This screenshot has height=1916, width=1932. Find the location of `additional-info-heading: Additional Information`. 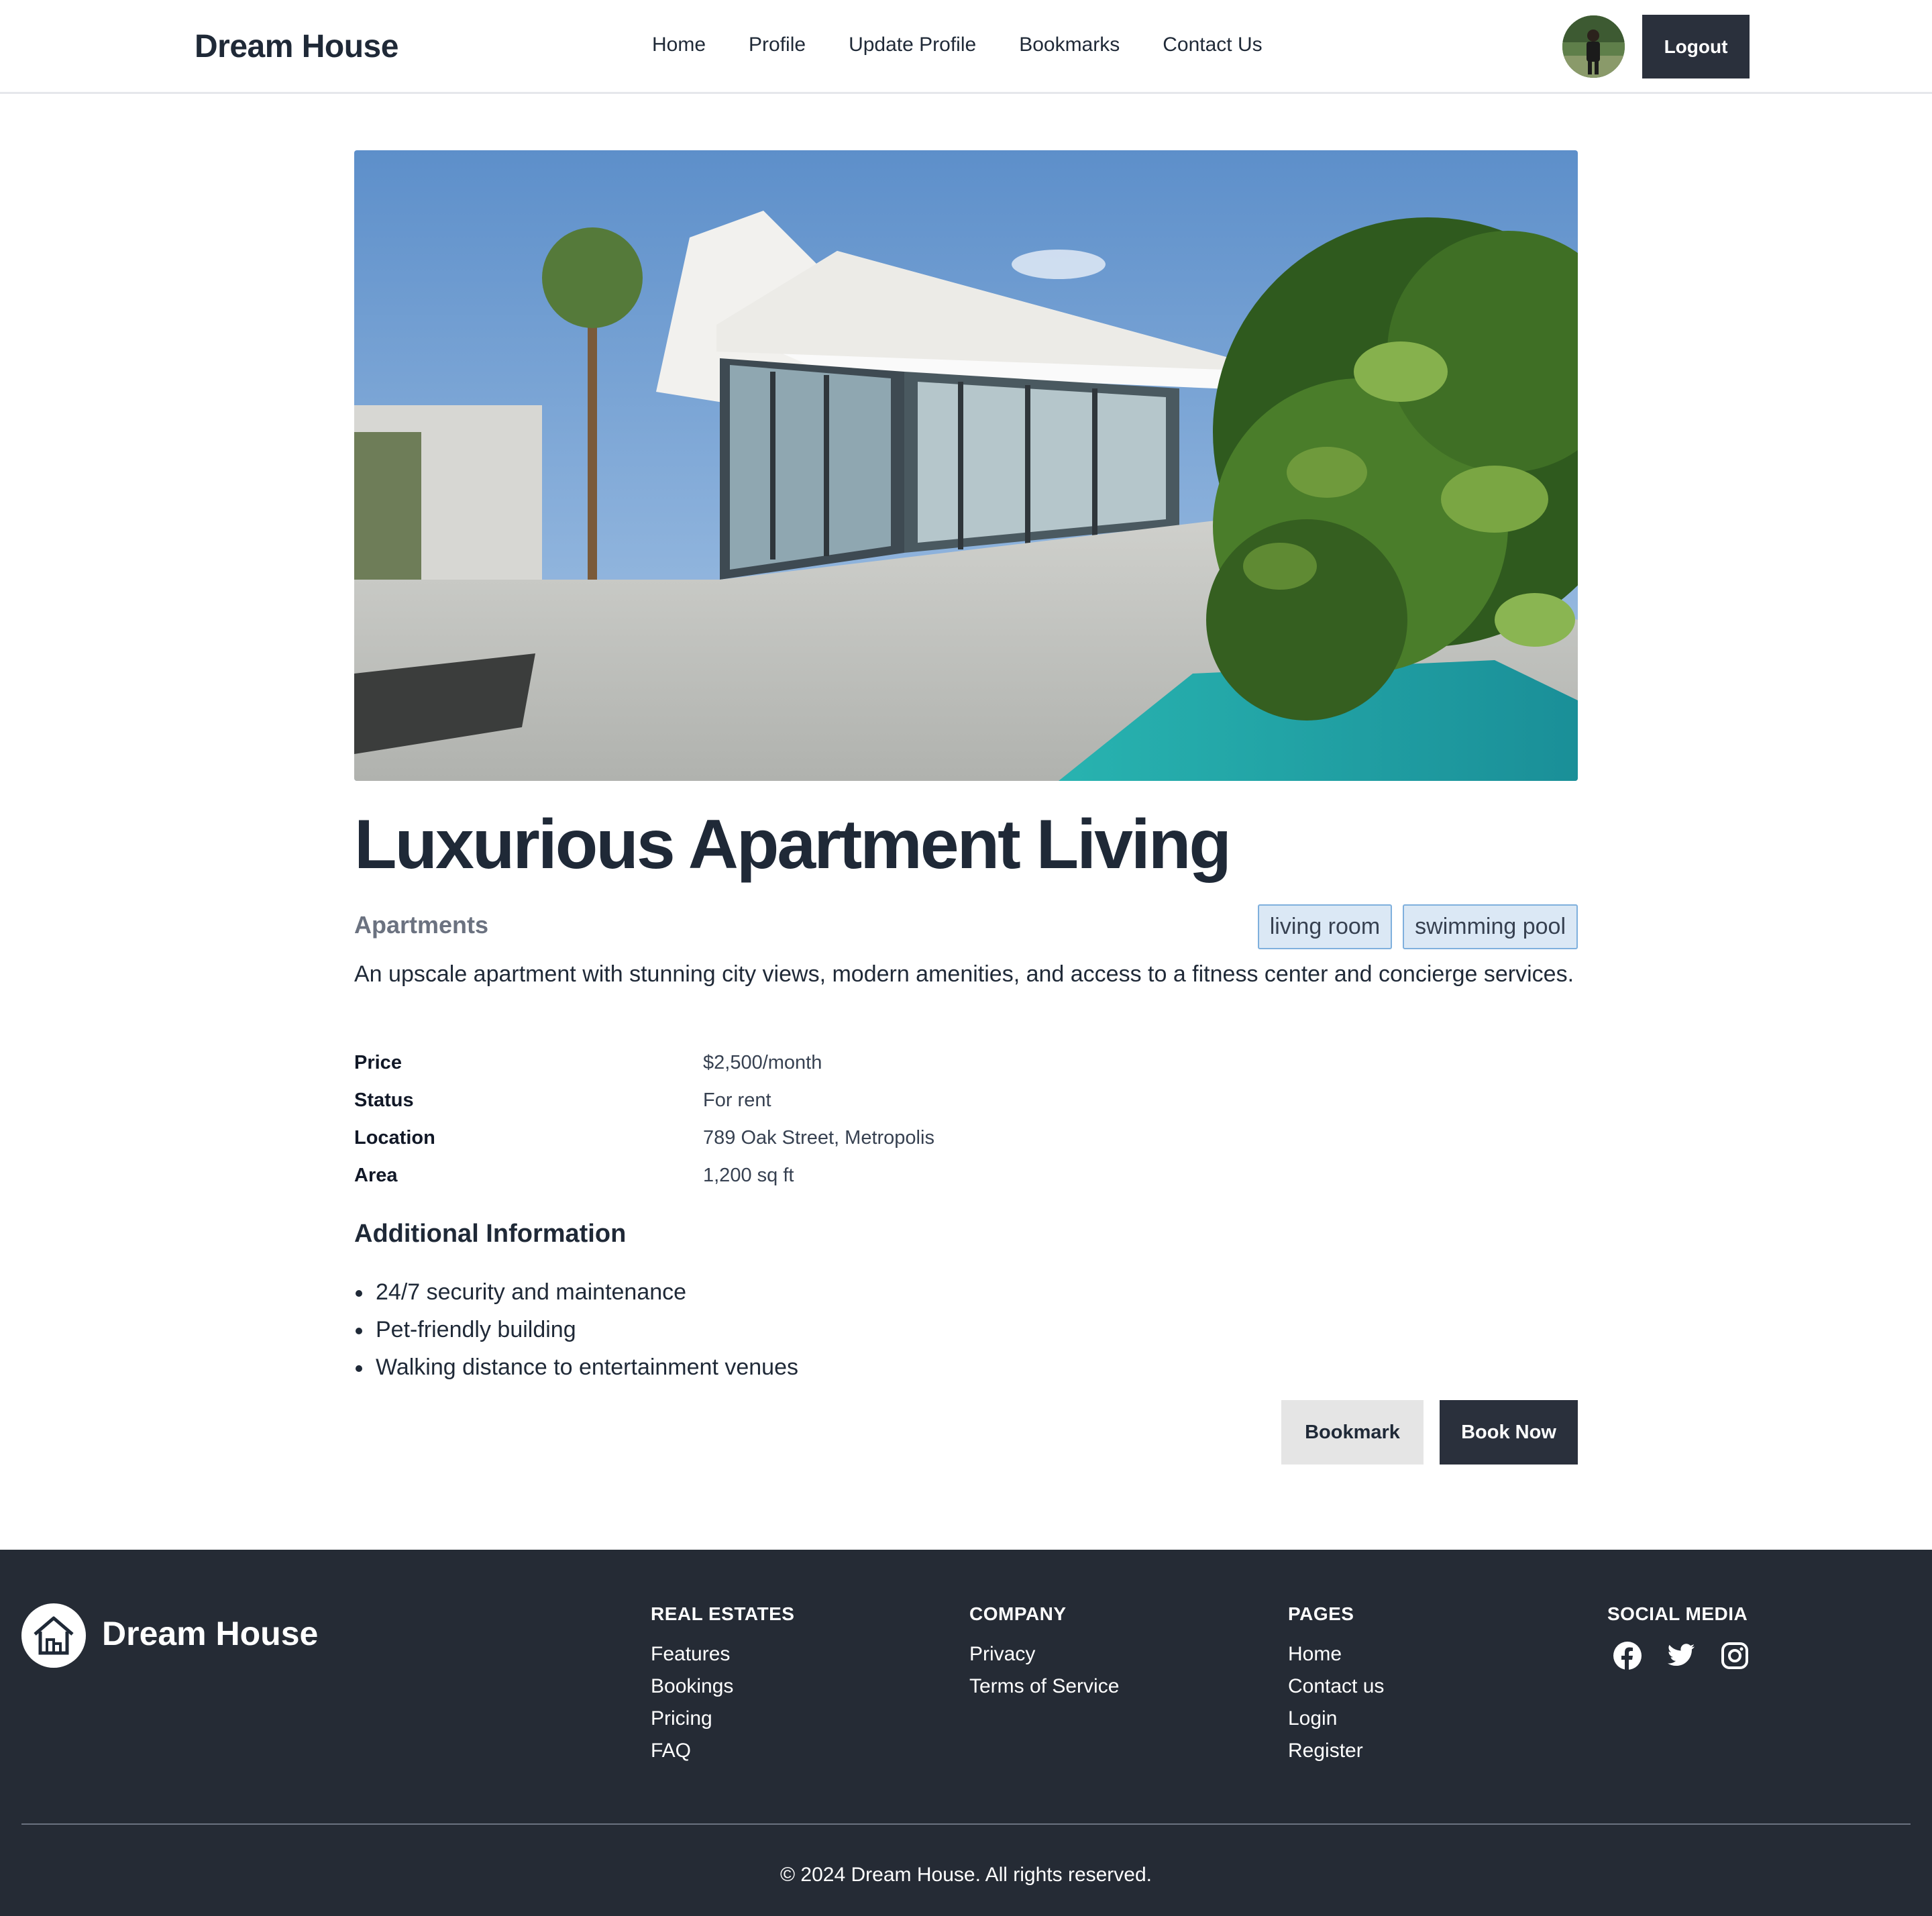

additional-info-heading: Additional Information is located at coordinates (490, 1234).